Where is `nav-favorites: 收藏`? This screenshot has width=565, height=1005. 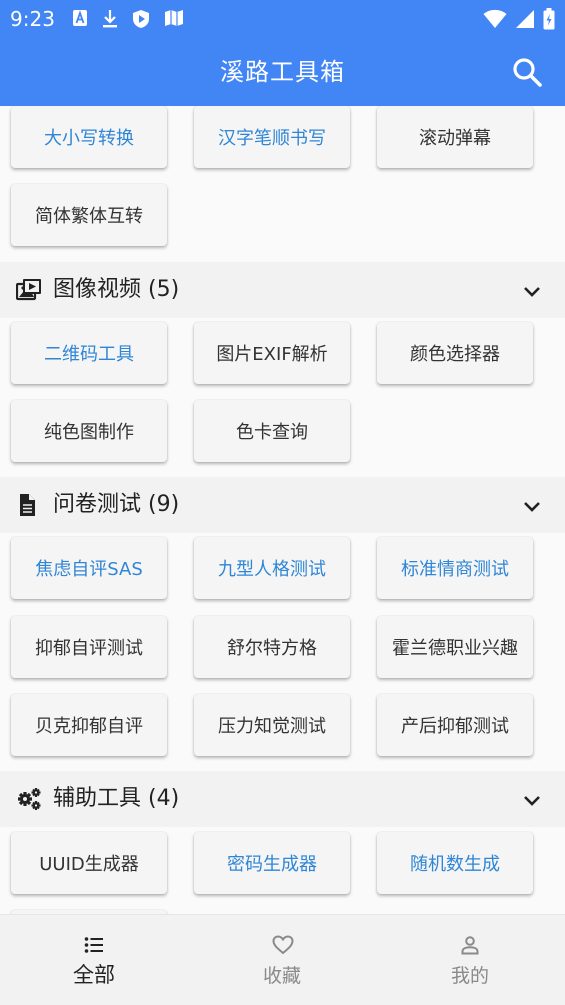 nav-favorites: 收藏 is located at coordinates (282, 960).